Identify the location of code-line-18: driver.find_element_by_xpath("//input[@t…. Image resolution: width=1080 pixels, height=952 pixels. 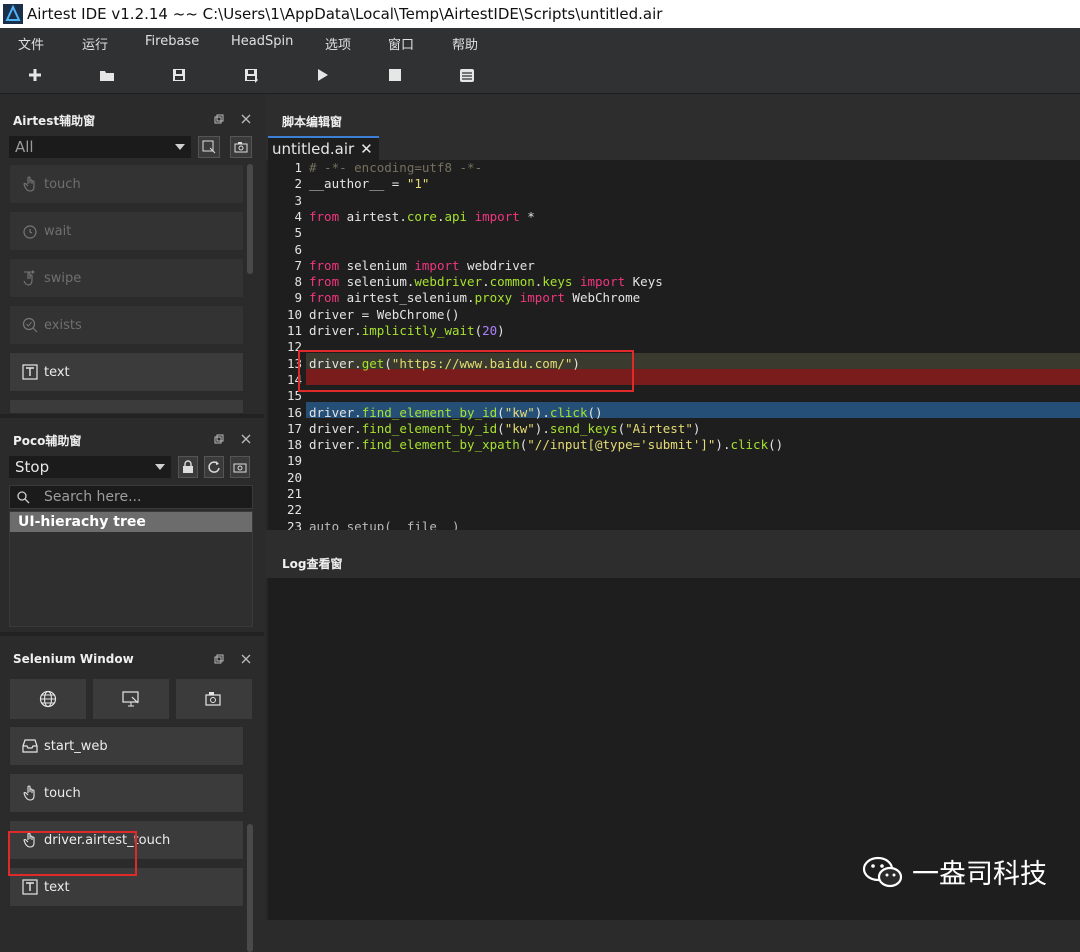
(546, 445).